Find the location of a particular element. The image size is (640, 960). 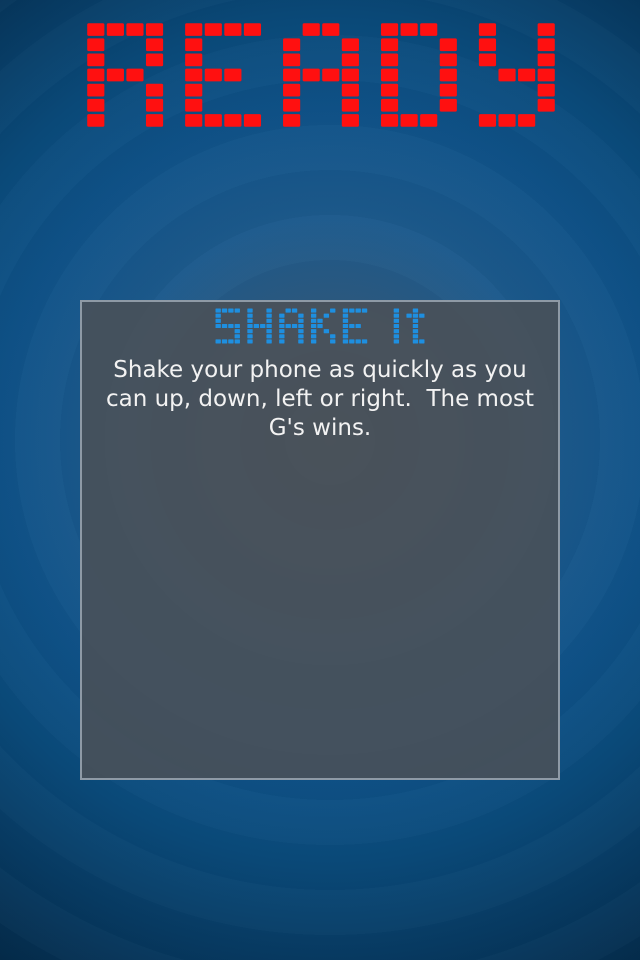

panel-heading: Shake It is located at coordinates (320, 329).